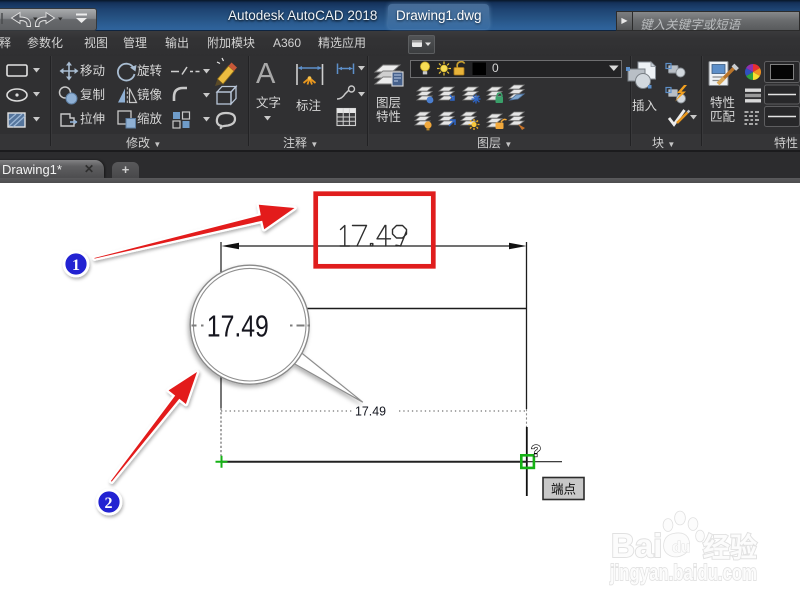 The height and width of the screenshot is (600, 800). Describe the element at coordinates (730, 547) in the screenshot. I see `svg-text: 经验` at that location.